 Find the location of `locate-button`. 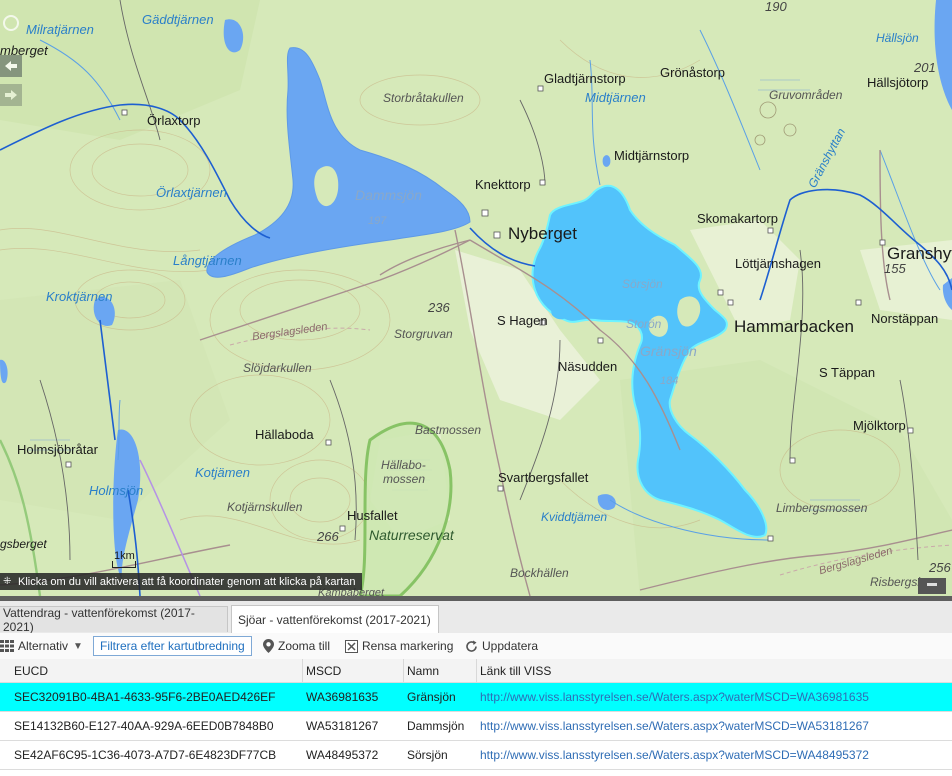

locate-button is located at coordinates (11, 23).